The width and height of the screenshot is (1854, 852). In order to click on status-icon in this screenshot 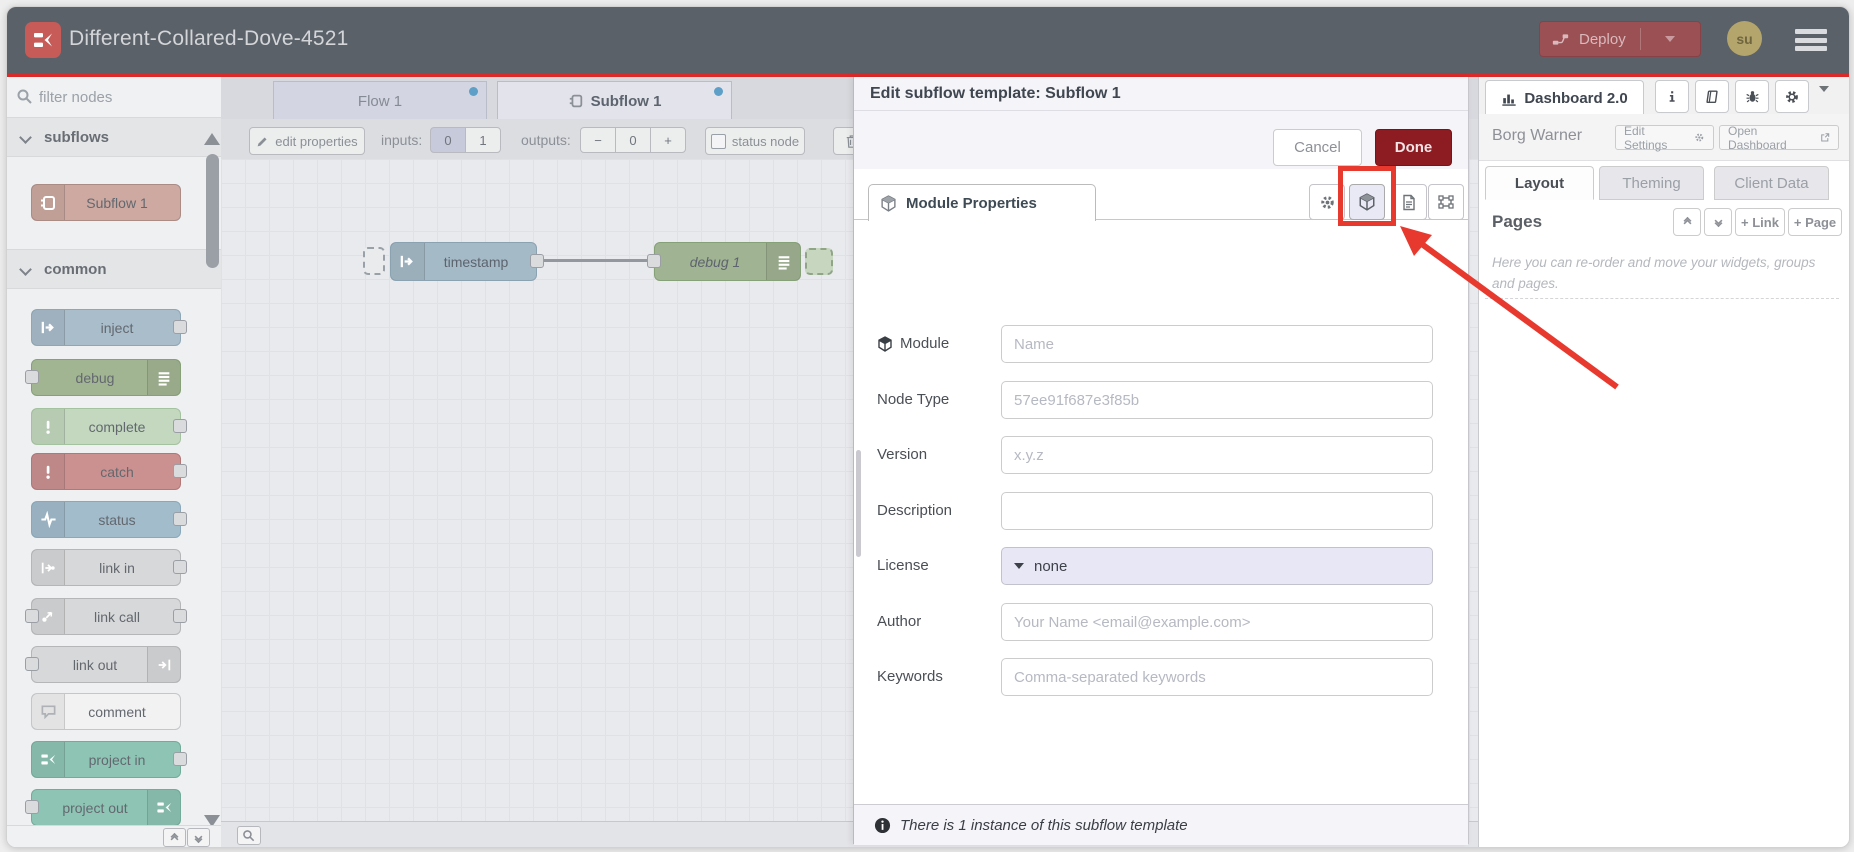, I will do `click(48, 519)`.